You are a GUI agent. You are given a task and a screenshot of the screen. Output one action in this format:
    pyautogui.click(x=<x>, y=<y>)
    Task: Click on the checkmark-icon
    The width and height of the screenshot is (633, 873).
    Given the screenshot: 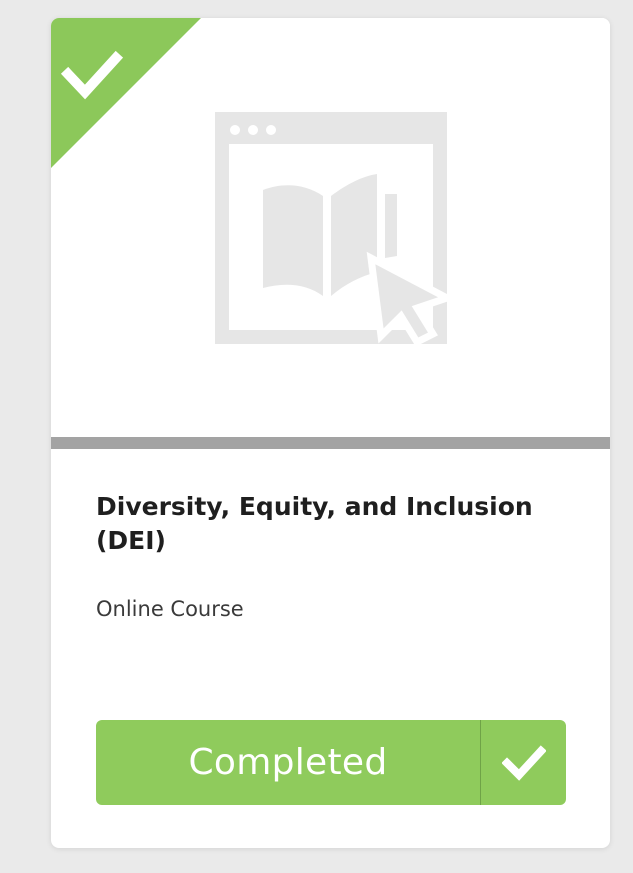 What is the action you would take?
    pyautogui.click(x=523, y=762)
    